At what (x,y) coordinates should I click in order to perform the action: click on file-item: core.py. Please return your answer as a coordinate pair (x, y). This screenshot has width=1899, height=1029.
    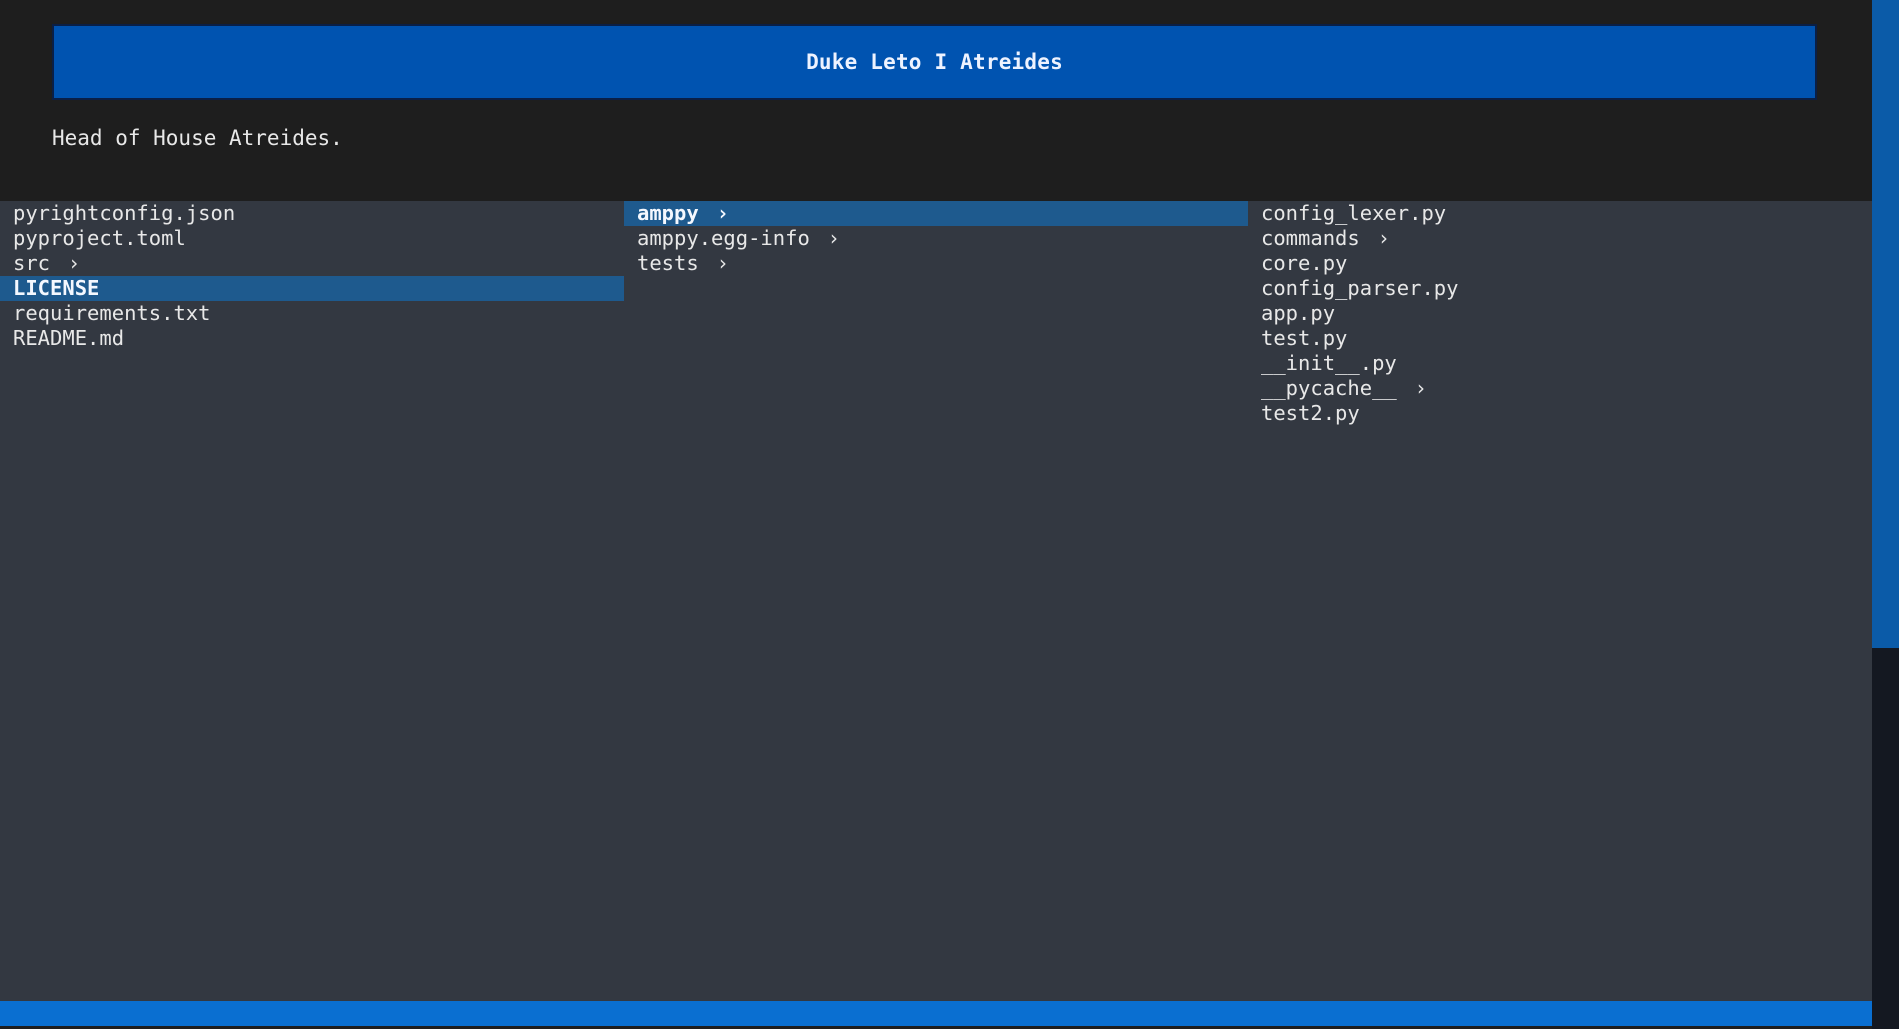
    Looking at the image, I should click on (1560, 263).